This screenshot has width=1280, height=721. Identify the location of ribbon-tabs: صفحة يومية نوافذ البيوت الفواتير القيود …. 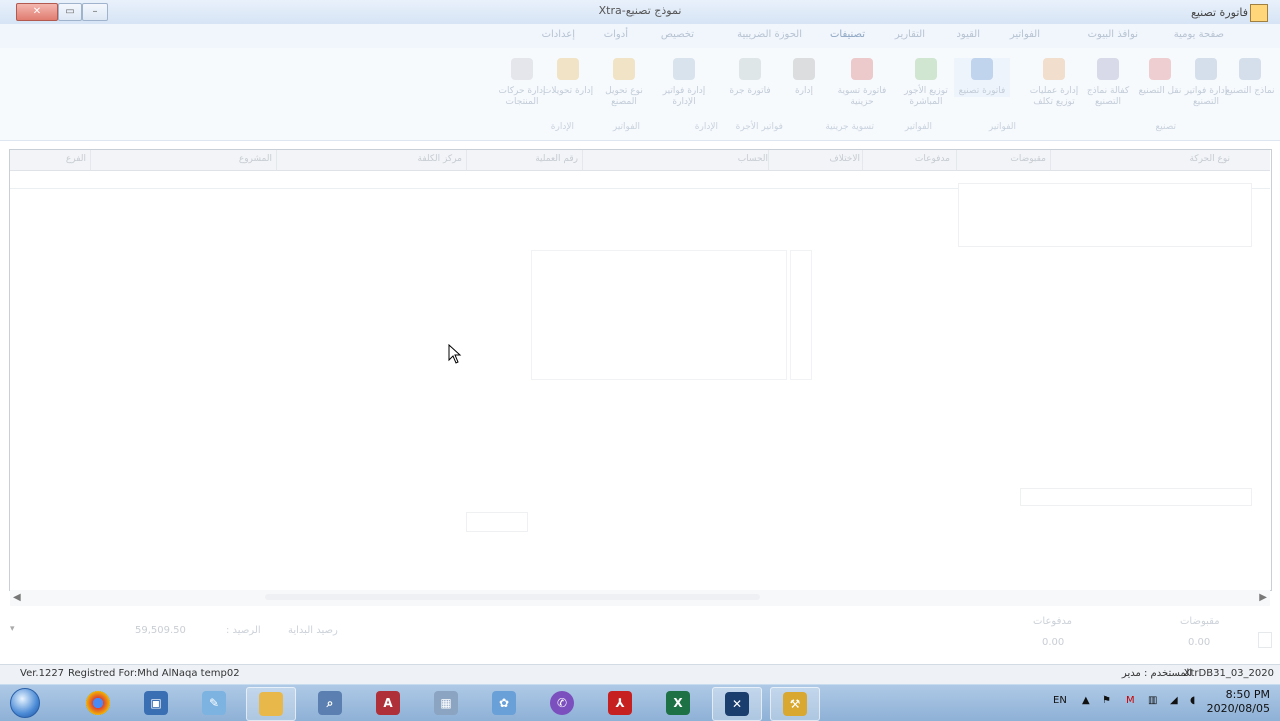
(640, 36).